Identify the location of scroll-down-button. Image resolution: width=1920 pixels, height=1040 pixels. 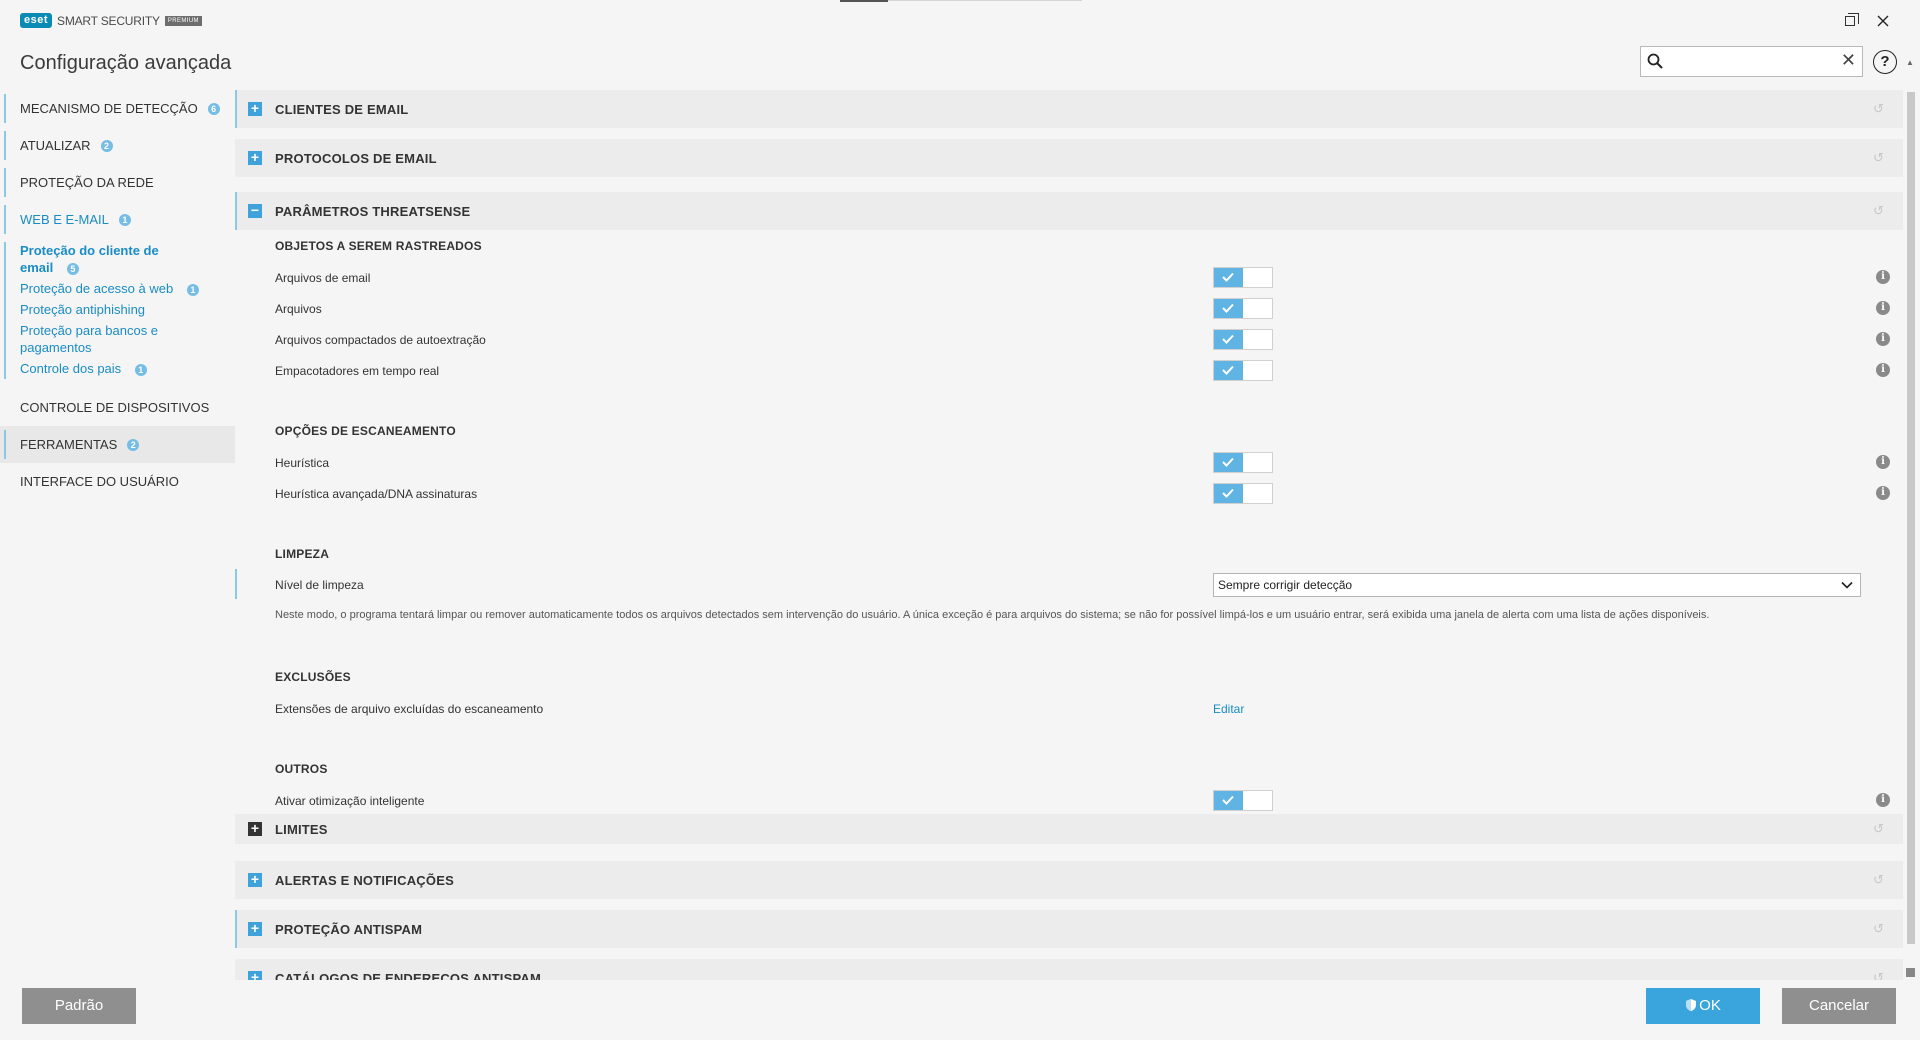
(1910, 972).